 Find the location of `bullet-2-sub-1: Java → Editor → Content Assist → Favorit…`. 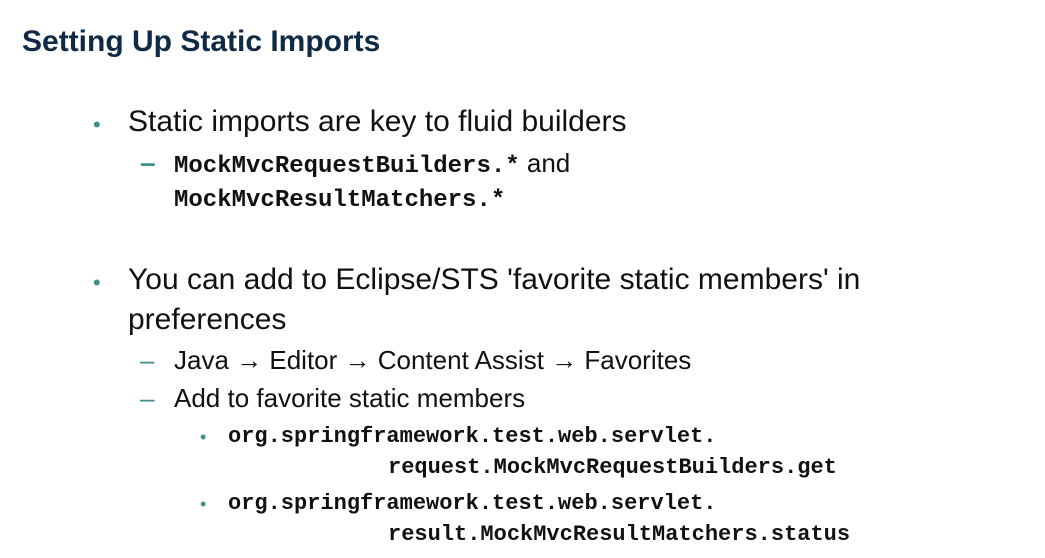

bullet-2-sub-1: Java → Editor → Content Assist → Favorit… is located at coordinates (433, 360).